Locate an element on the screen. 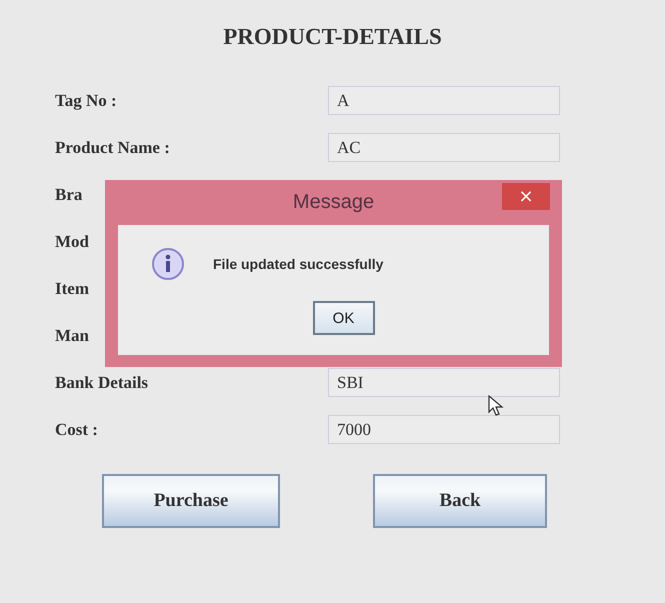 Image resolution: width=665 pixels, height=603 pixels. dialog-message: File updated successfully is located at coordinates (298, 264).